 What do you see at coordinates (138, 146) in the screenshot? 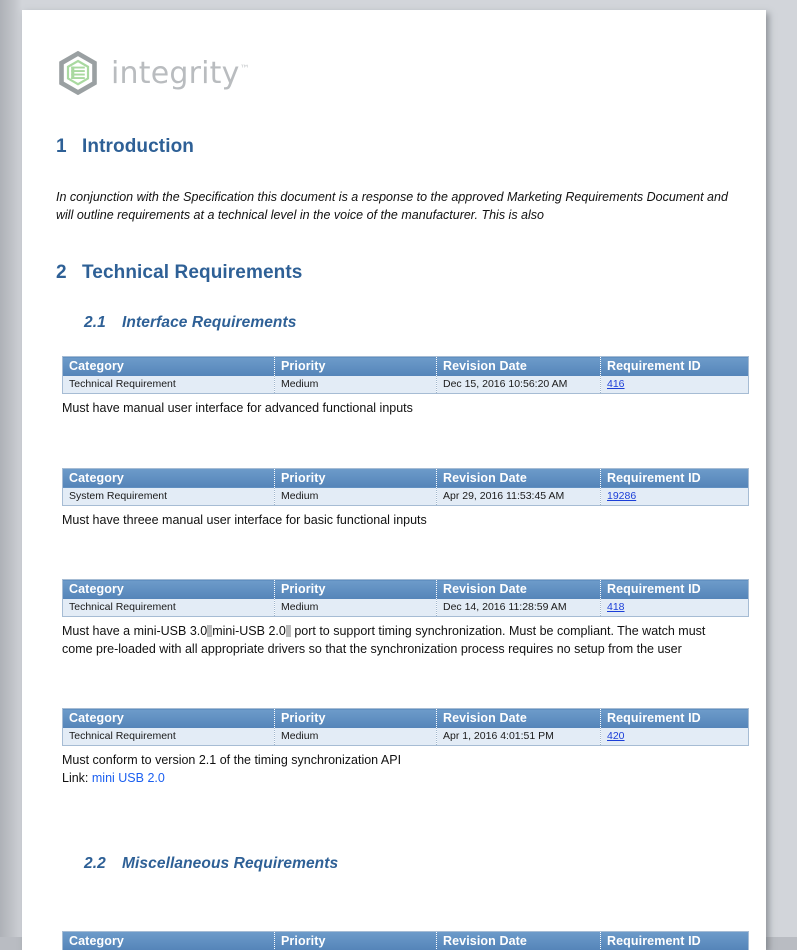
I see `section-title: Introduction` at bounding box center [138, 146].